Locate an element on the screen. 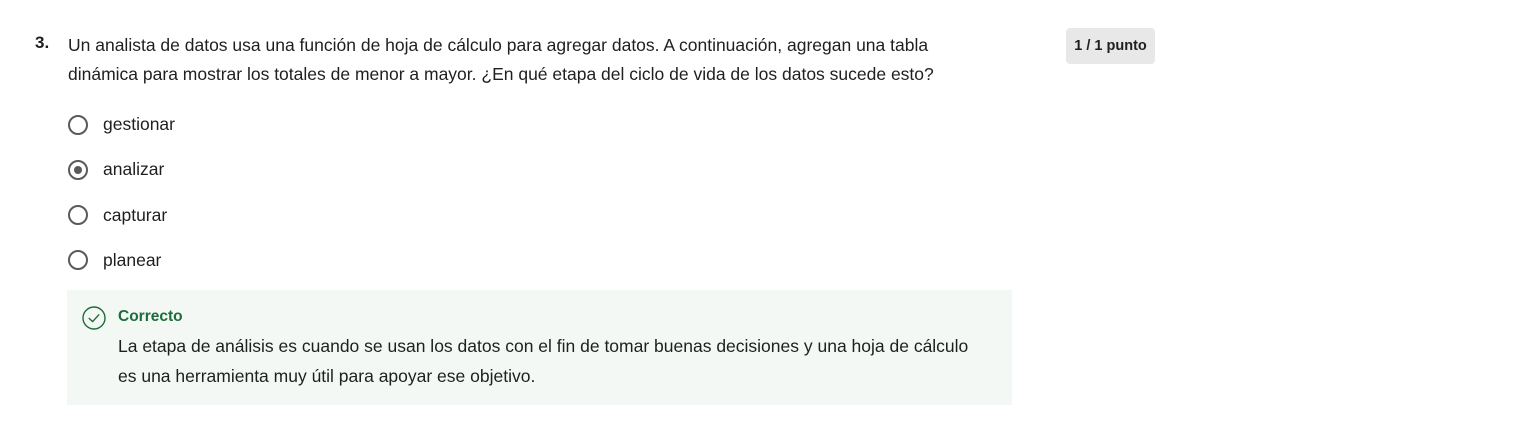  answer-options: gestionar analizar capturar planear is located at coordinates (120, 197).